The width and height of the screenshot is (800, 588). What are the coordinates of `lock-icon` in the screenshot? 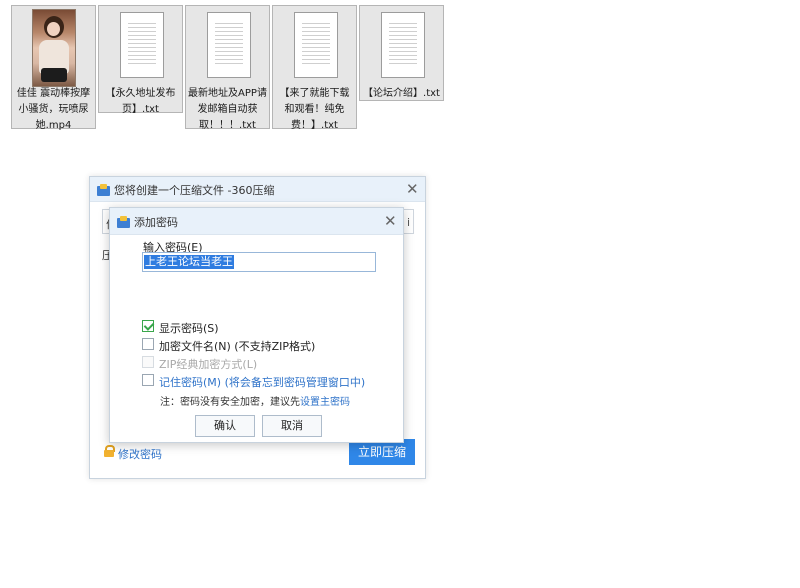 It's located at (109, 451).